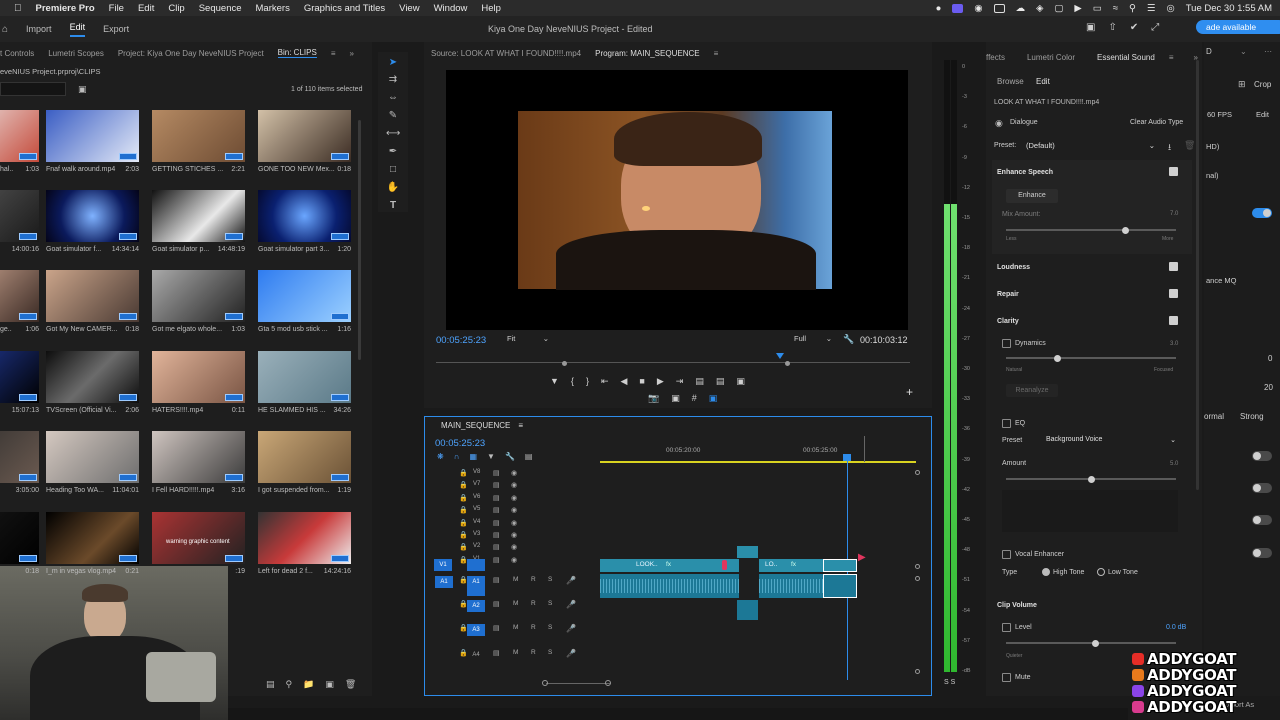  I want to click on workspace-edit: Edit, so click(77, 29).